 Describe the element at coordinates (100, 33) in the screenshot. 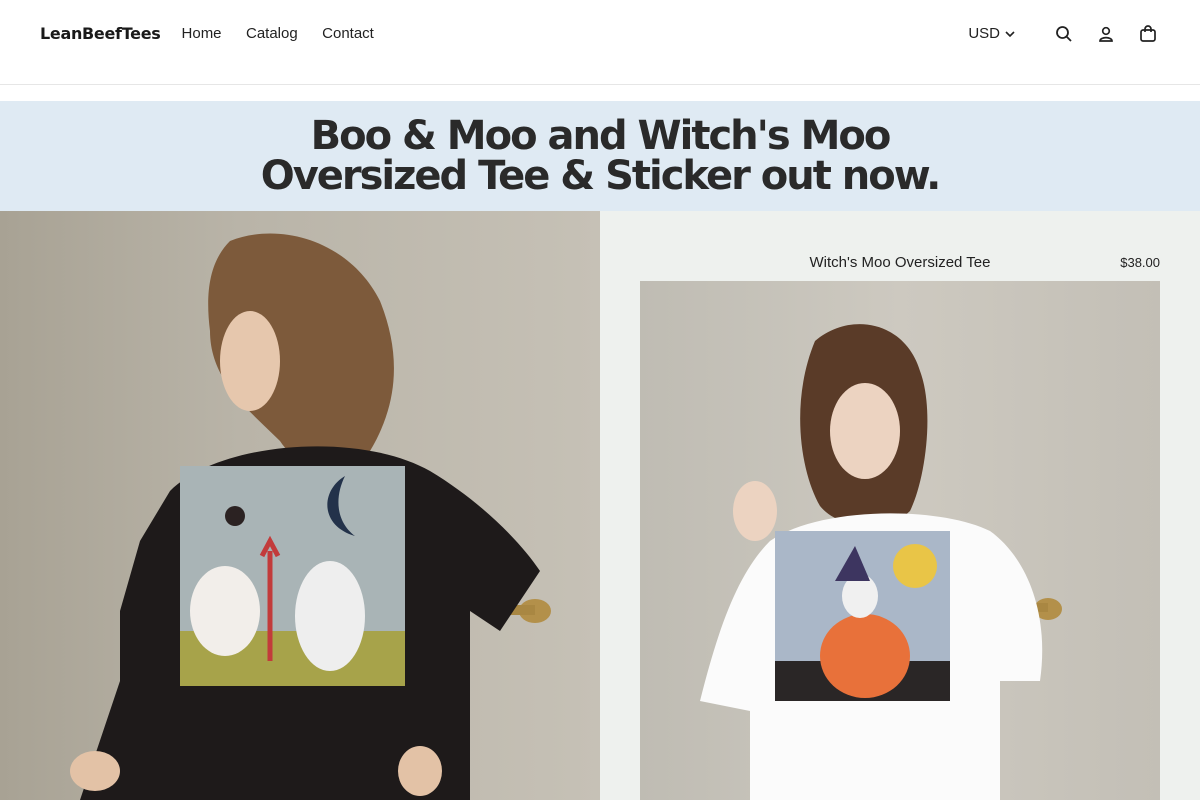

I see `brand-logo: LeanBeefTees` at that location.